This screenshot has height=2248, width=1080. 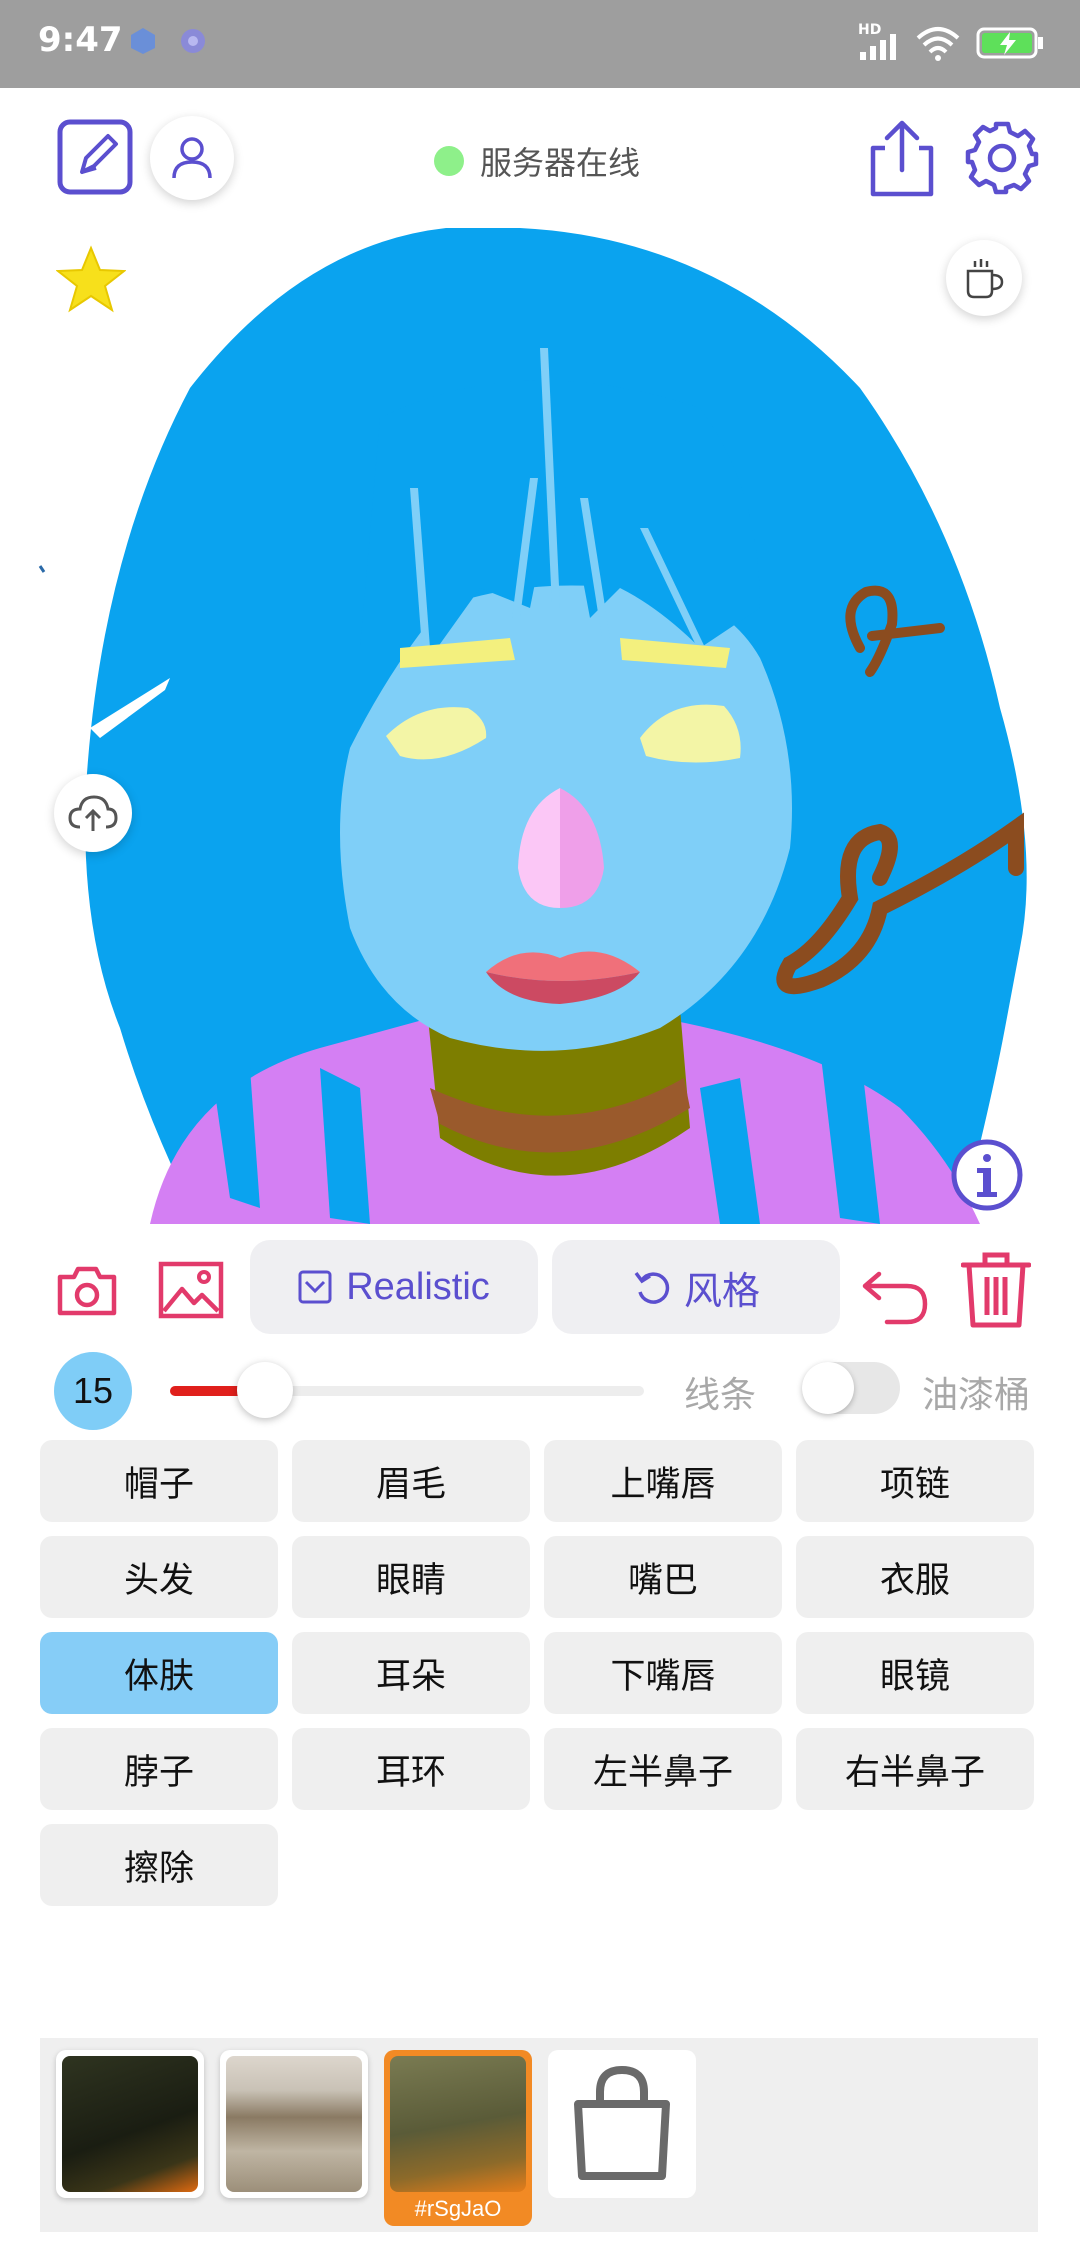 I want to click on edit-pad-button, so click(x=95, y=157).